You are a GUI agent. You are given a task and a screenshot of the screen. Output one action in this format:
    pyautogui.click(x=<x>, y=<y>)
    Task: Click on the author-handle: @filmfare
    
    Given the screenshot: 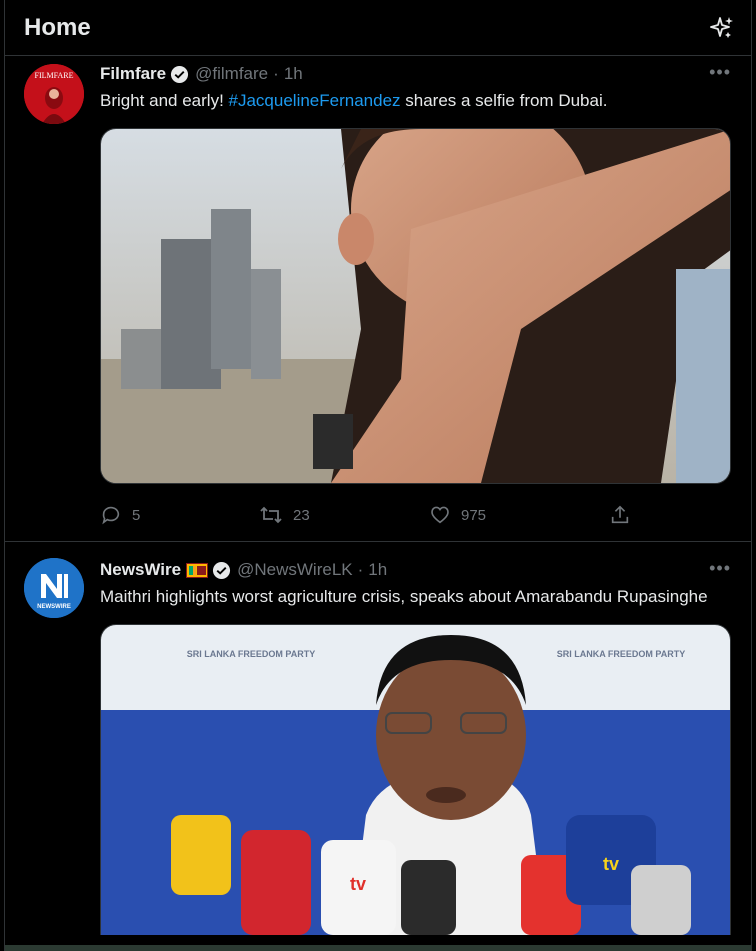 What is the action you would take?
    pyautogui.click(x=231, y=74)
    